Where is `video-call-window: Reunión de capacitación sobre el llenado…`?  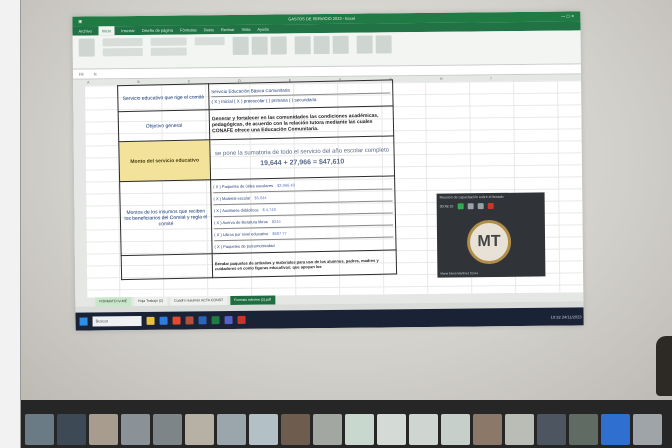
video-call-window: Reunión de capacitación sobre el llenado… is located at coordinates (491, 235).